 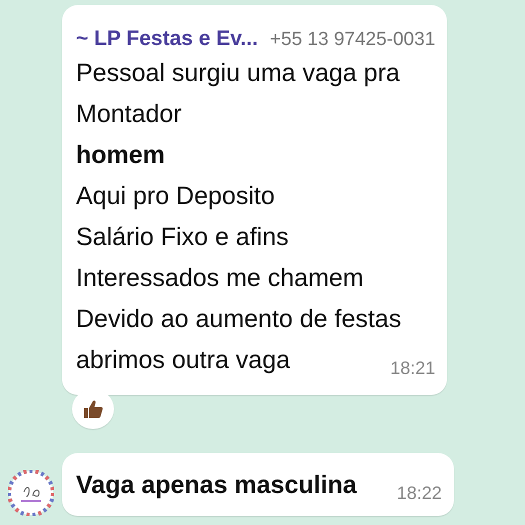 What do you see at coordinates (239, 319) in the screenshot?
I see `message-text: Devido ao aumento de festas` at bounding box center [239, 319].